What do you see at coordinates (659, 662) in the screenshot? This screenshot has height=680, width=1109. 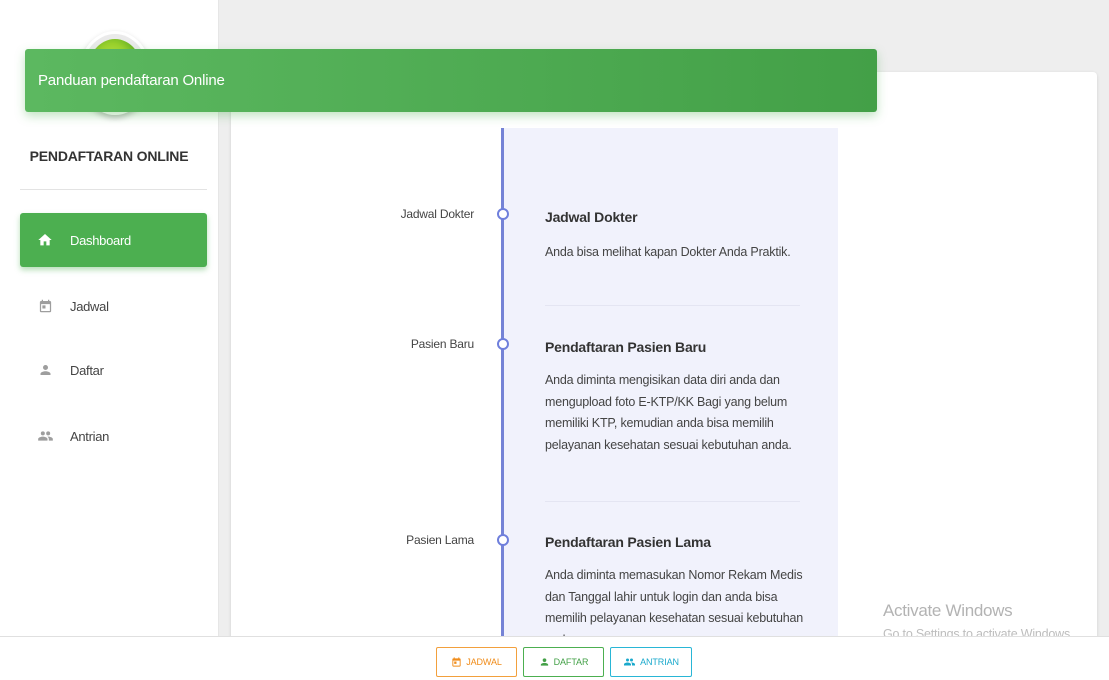 I see `antrian-button-label: ANTRIAN` at bounding box center [659, 662].